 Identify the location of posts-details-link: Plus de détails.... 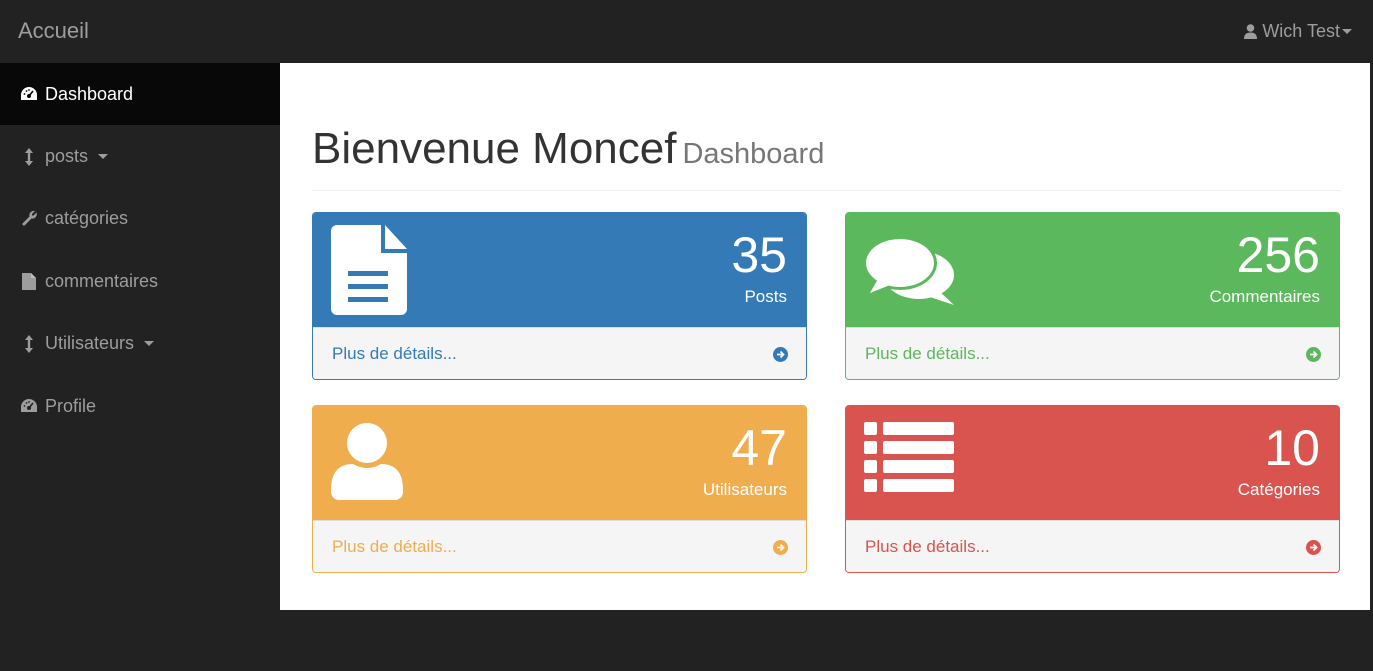
(559, 353).